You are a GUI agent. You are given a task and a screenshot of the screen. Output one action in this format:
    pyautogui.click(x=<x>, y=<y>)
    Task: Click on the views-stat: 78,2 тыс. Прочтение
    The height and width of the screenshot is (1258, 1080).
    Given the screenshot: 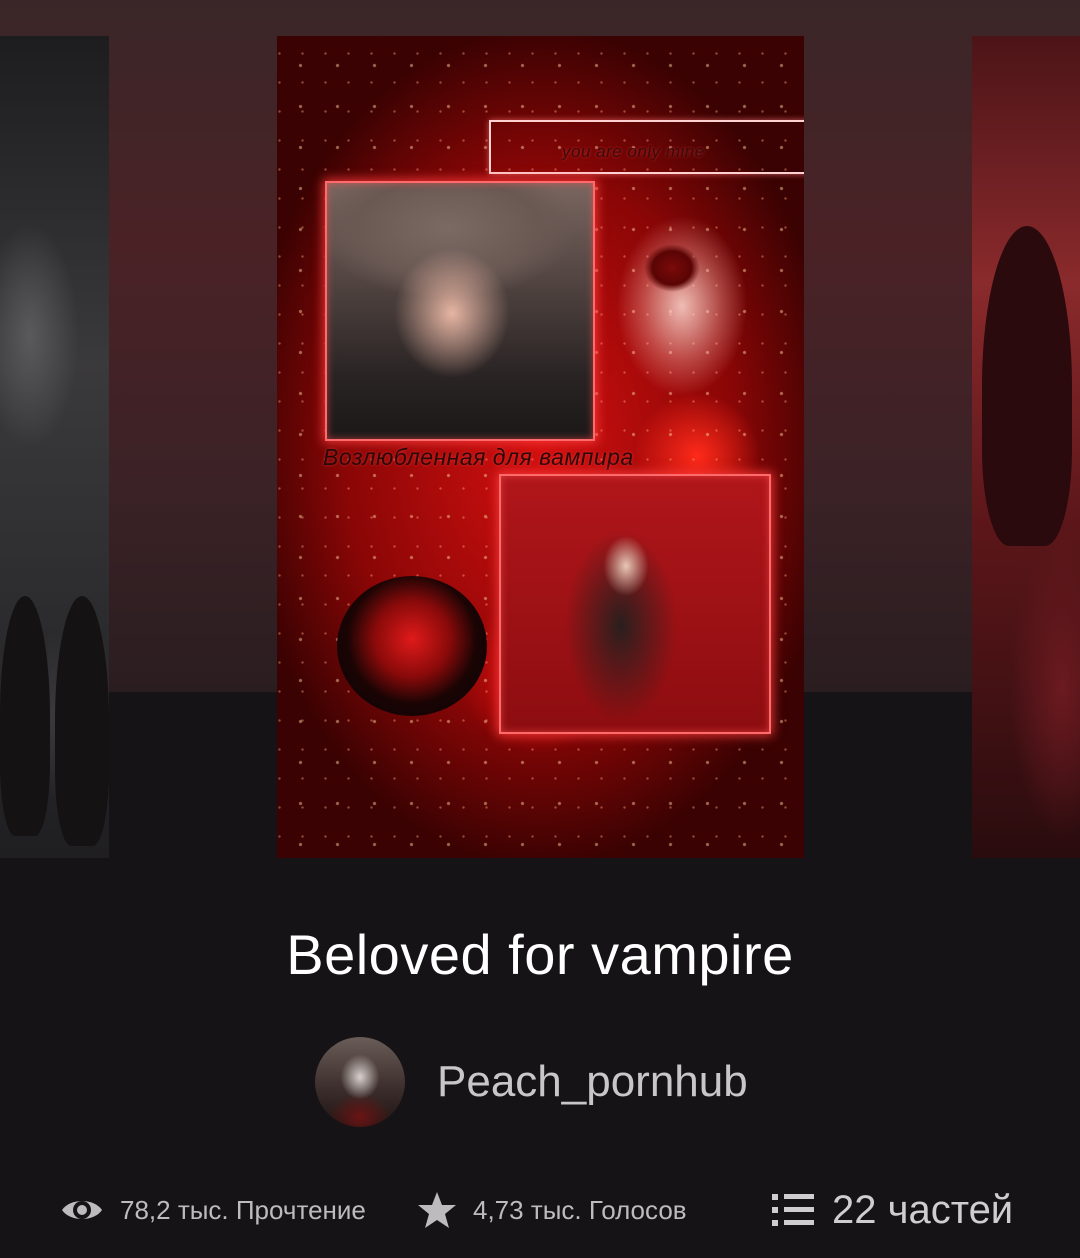 What is the action you would take?
    pyautogui.click(x=213, y=1210)
    